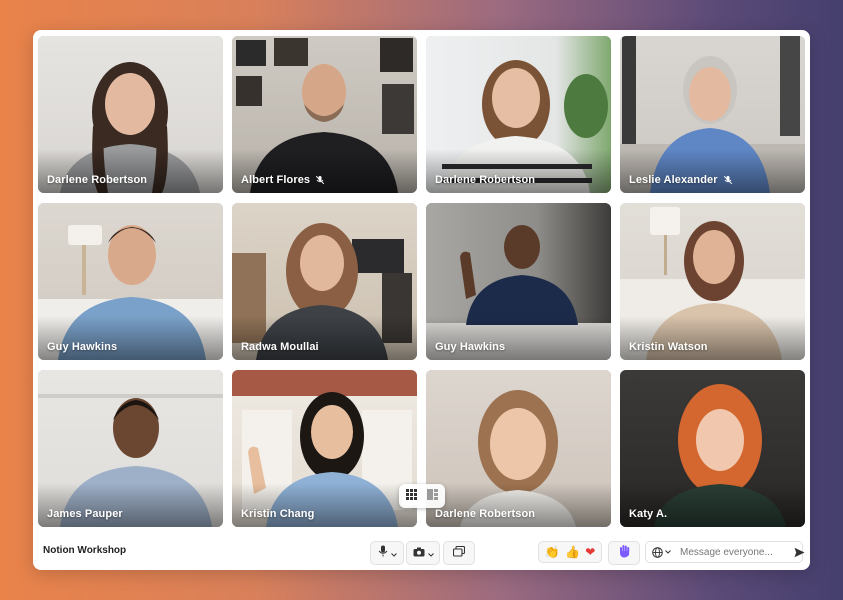 The width and height of the screenshot is (843, 600). What do you see at coordinates (712, 448) in the screenshot?
I see `video-tile: Katy A.` at bounding box center [712, 448].